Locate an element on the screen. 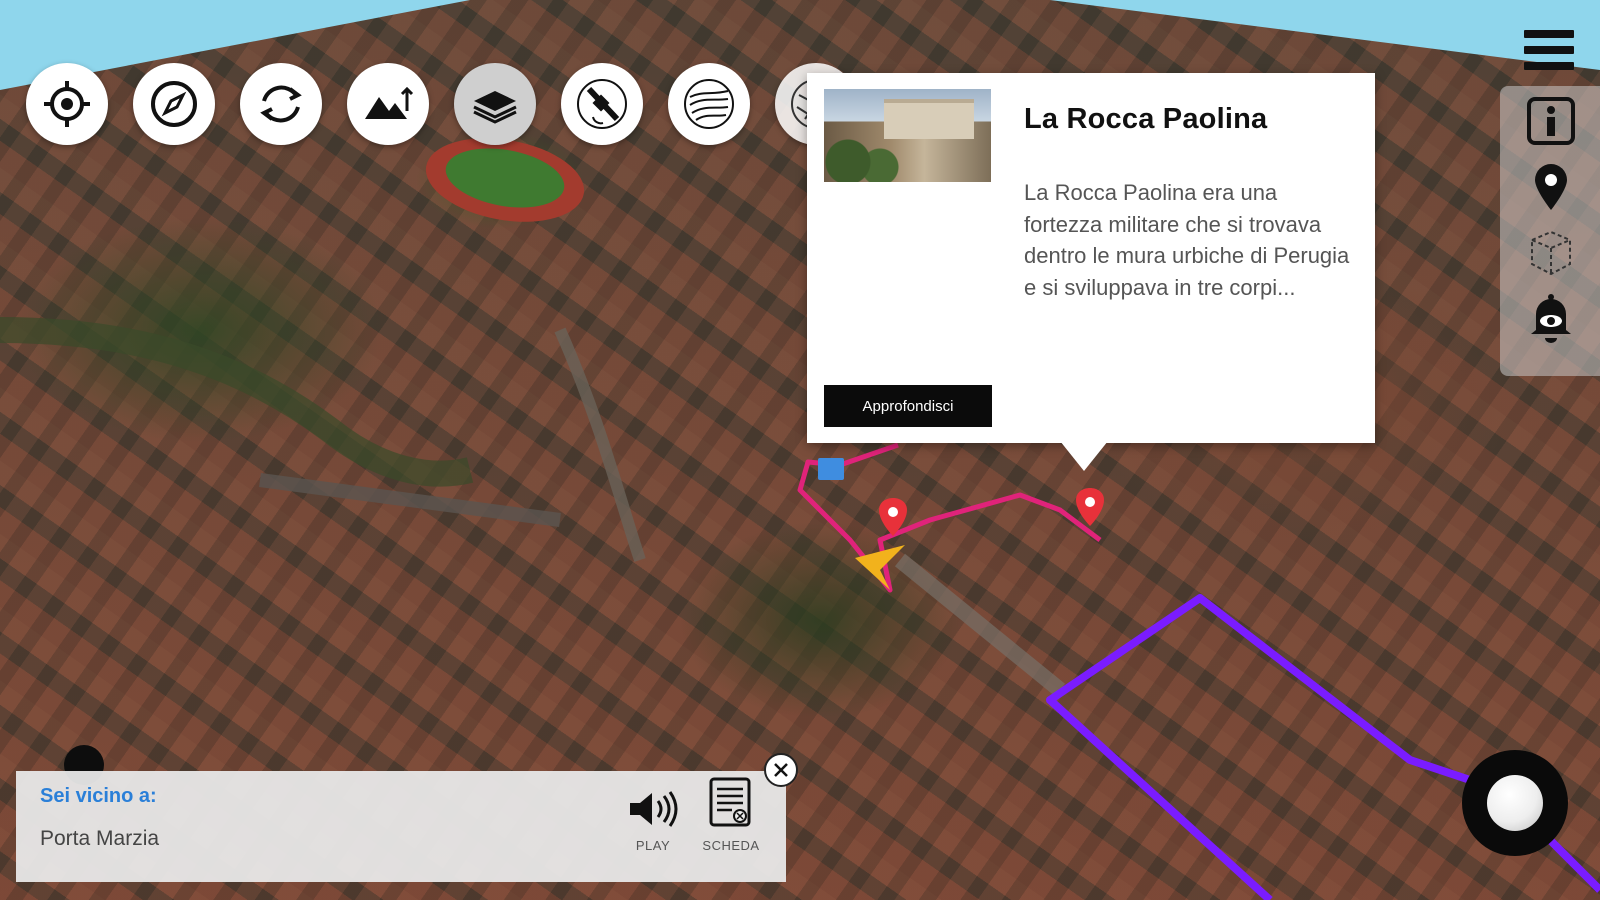 The image size is (1600, 900). 3d-view-button is located at coordinates (1551, 253).